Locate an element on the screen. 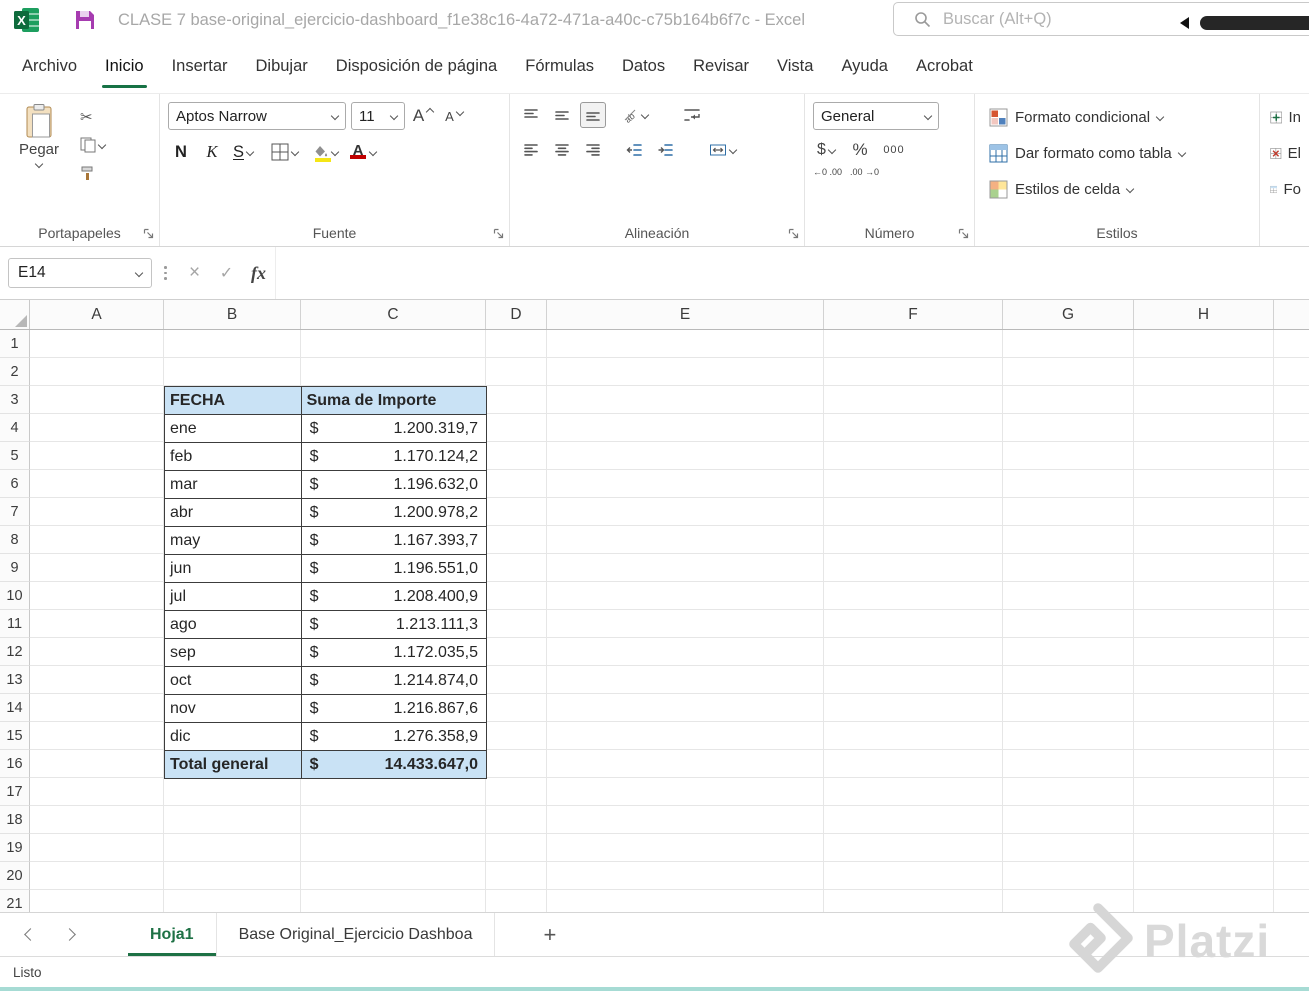  italic-button: K is located at coordinates (212, 152).